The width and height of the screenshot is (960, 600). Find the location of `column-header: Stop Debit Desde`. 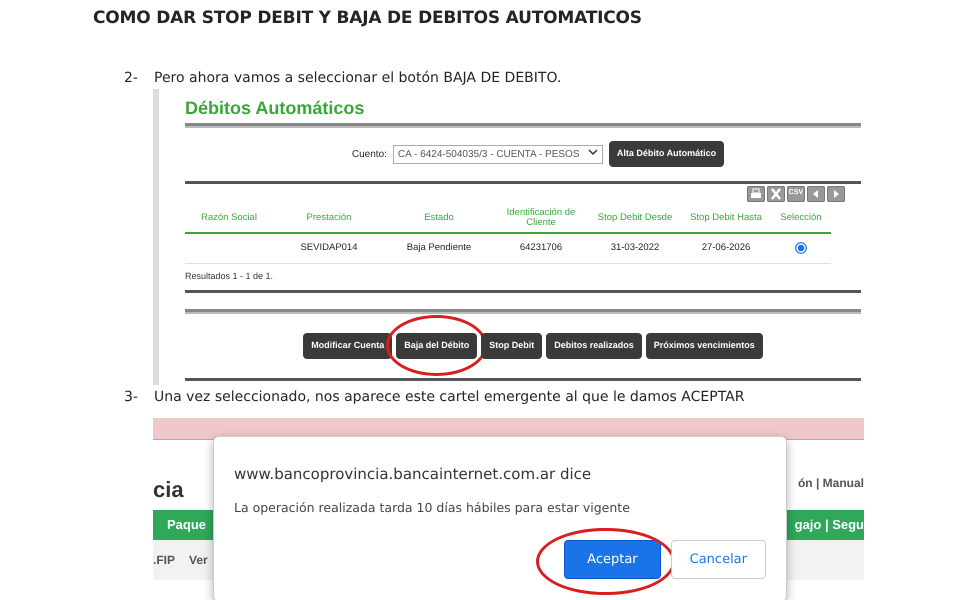

column-header: Stop Debit Desde is located at coordinates (635, 219).